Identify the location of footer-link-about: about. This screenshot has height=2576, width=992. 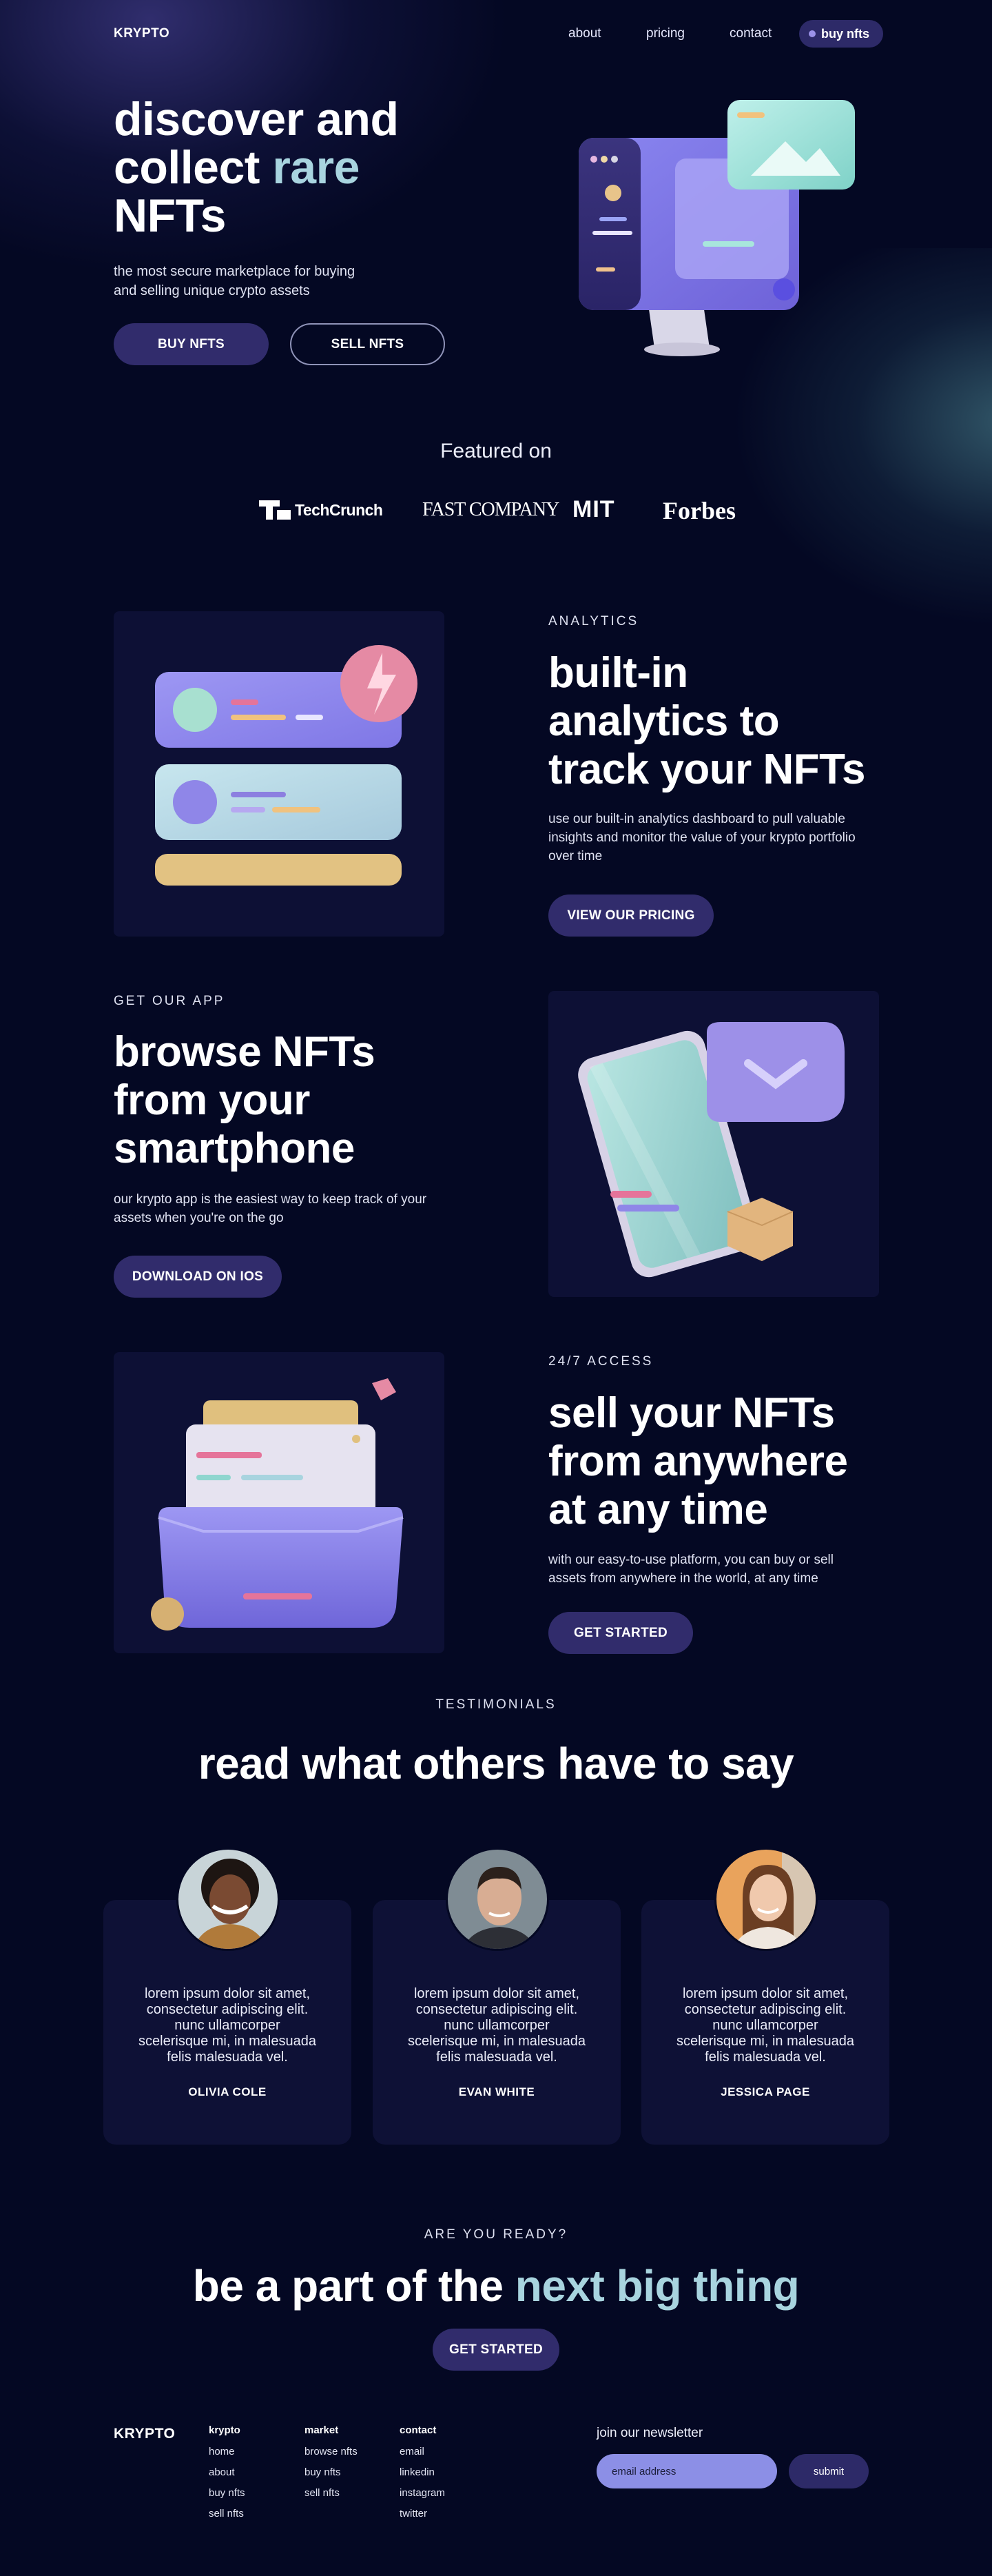
(227, 2472).